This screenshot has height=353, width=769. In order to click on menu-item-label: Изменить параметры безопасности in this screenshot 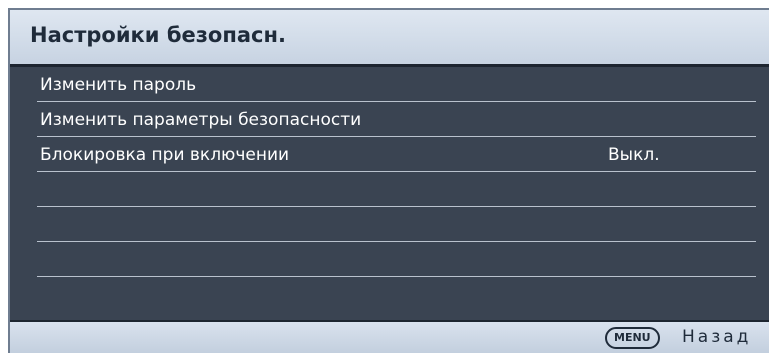, I will do `click(201, 120)`.